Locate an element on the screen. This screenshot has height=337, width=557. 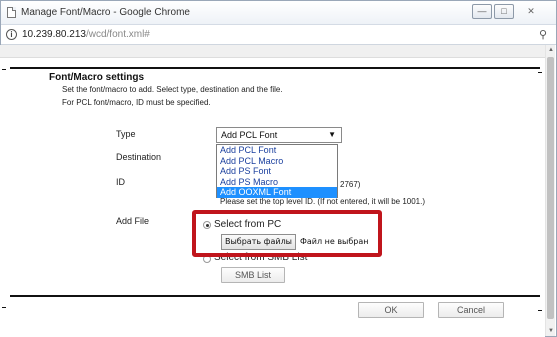
radio-select-from-smb is located at coordinates (207, 259).